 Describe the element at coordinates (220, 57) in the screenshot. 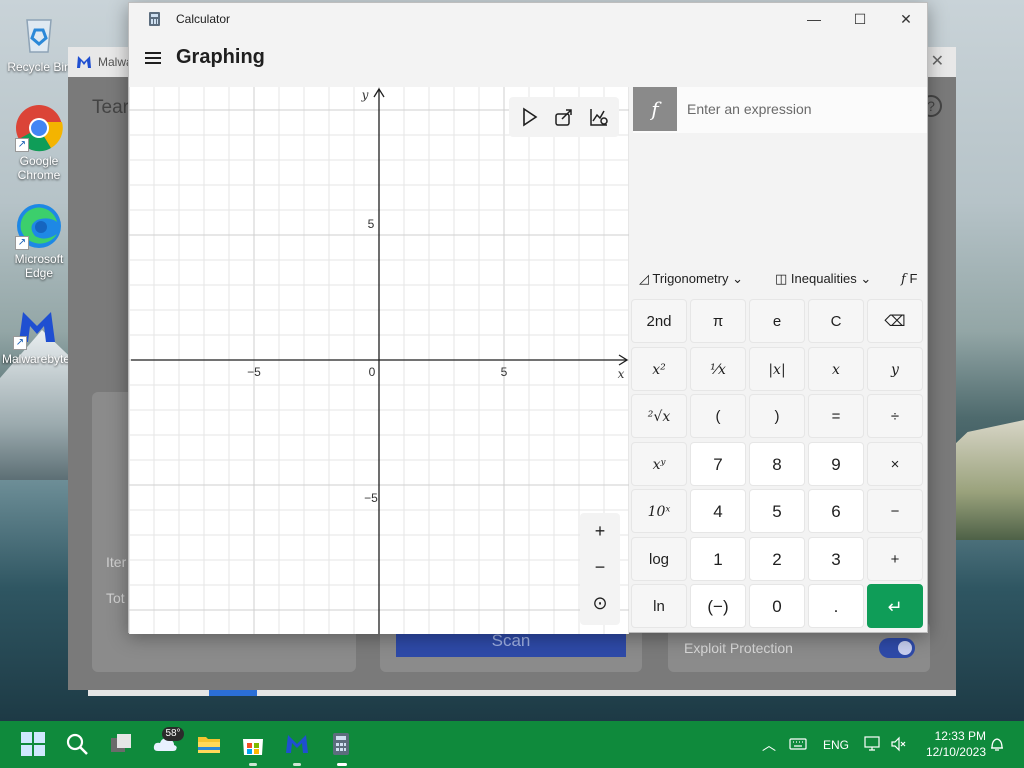

I see `calculator-mode-title: Graphing` at that location.